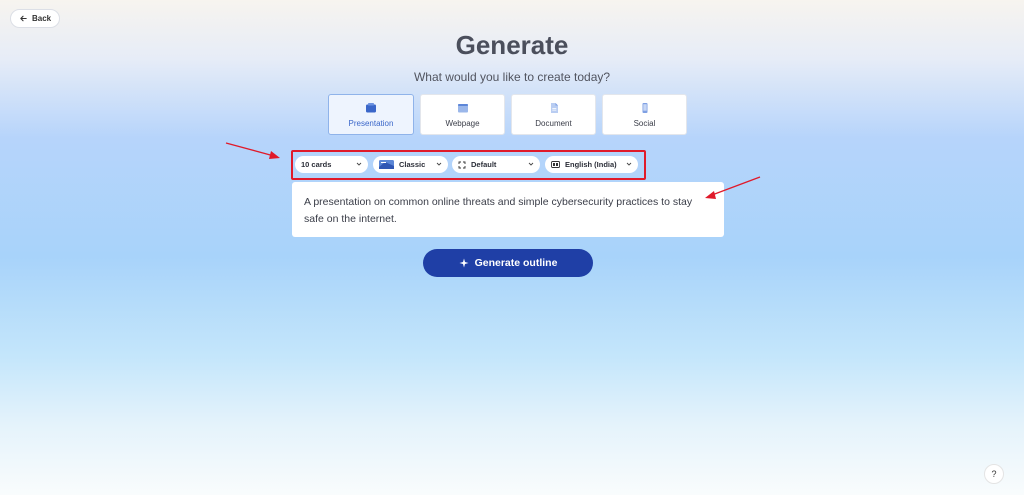 The image size is (1024, 495). I want to click on frame-size-icon, so click(462, 164).